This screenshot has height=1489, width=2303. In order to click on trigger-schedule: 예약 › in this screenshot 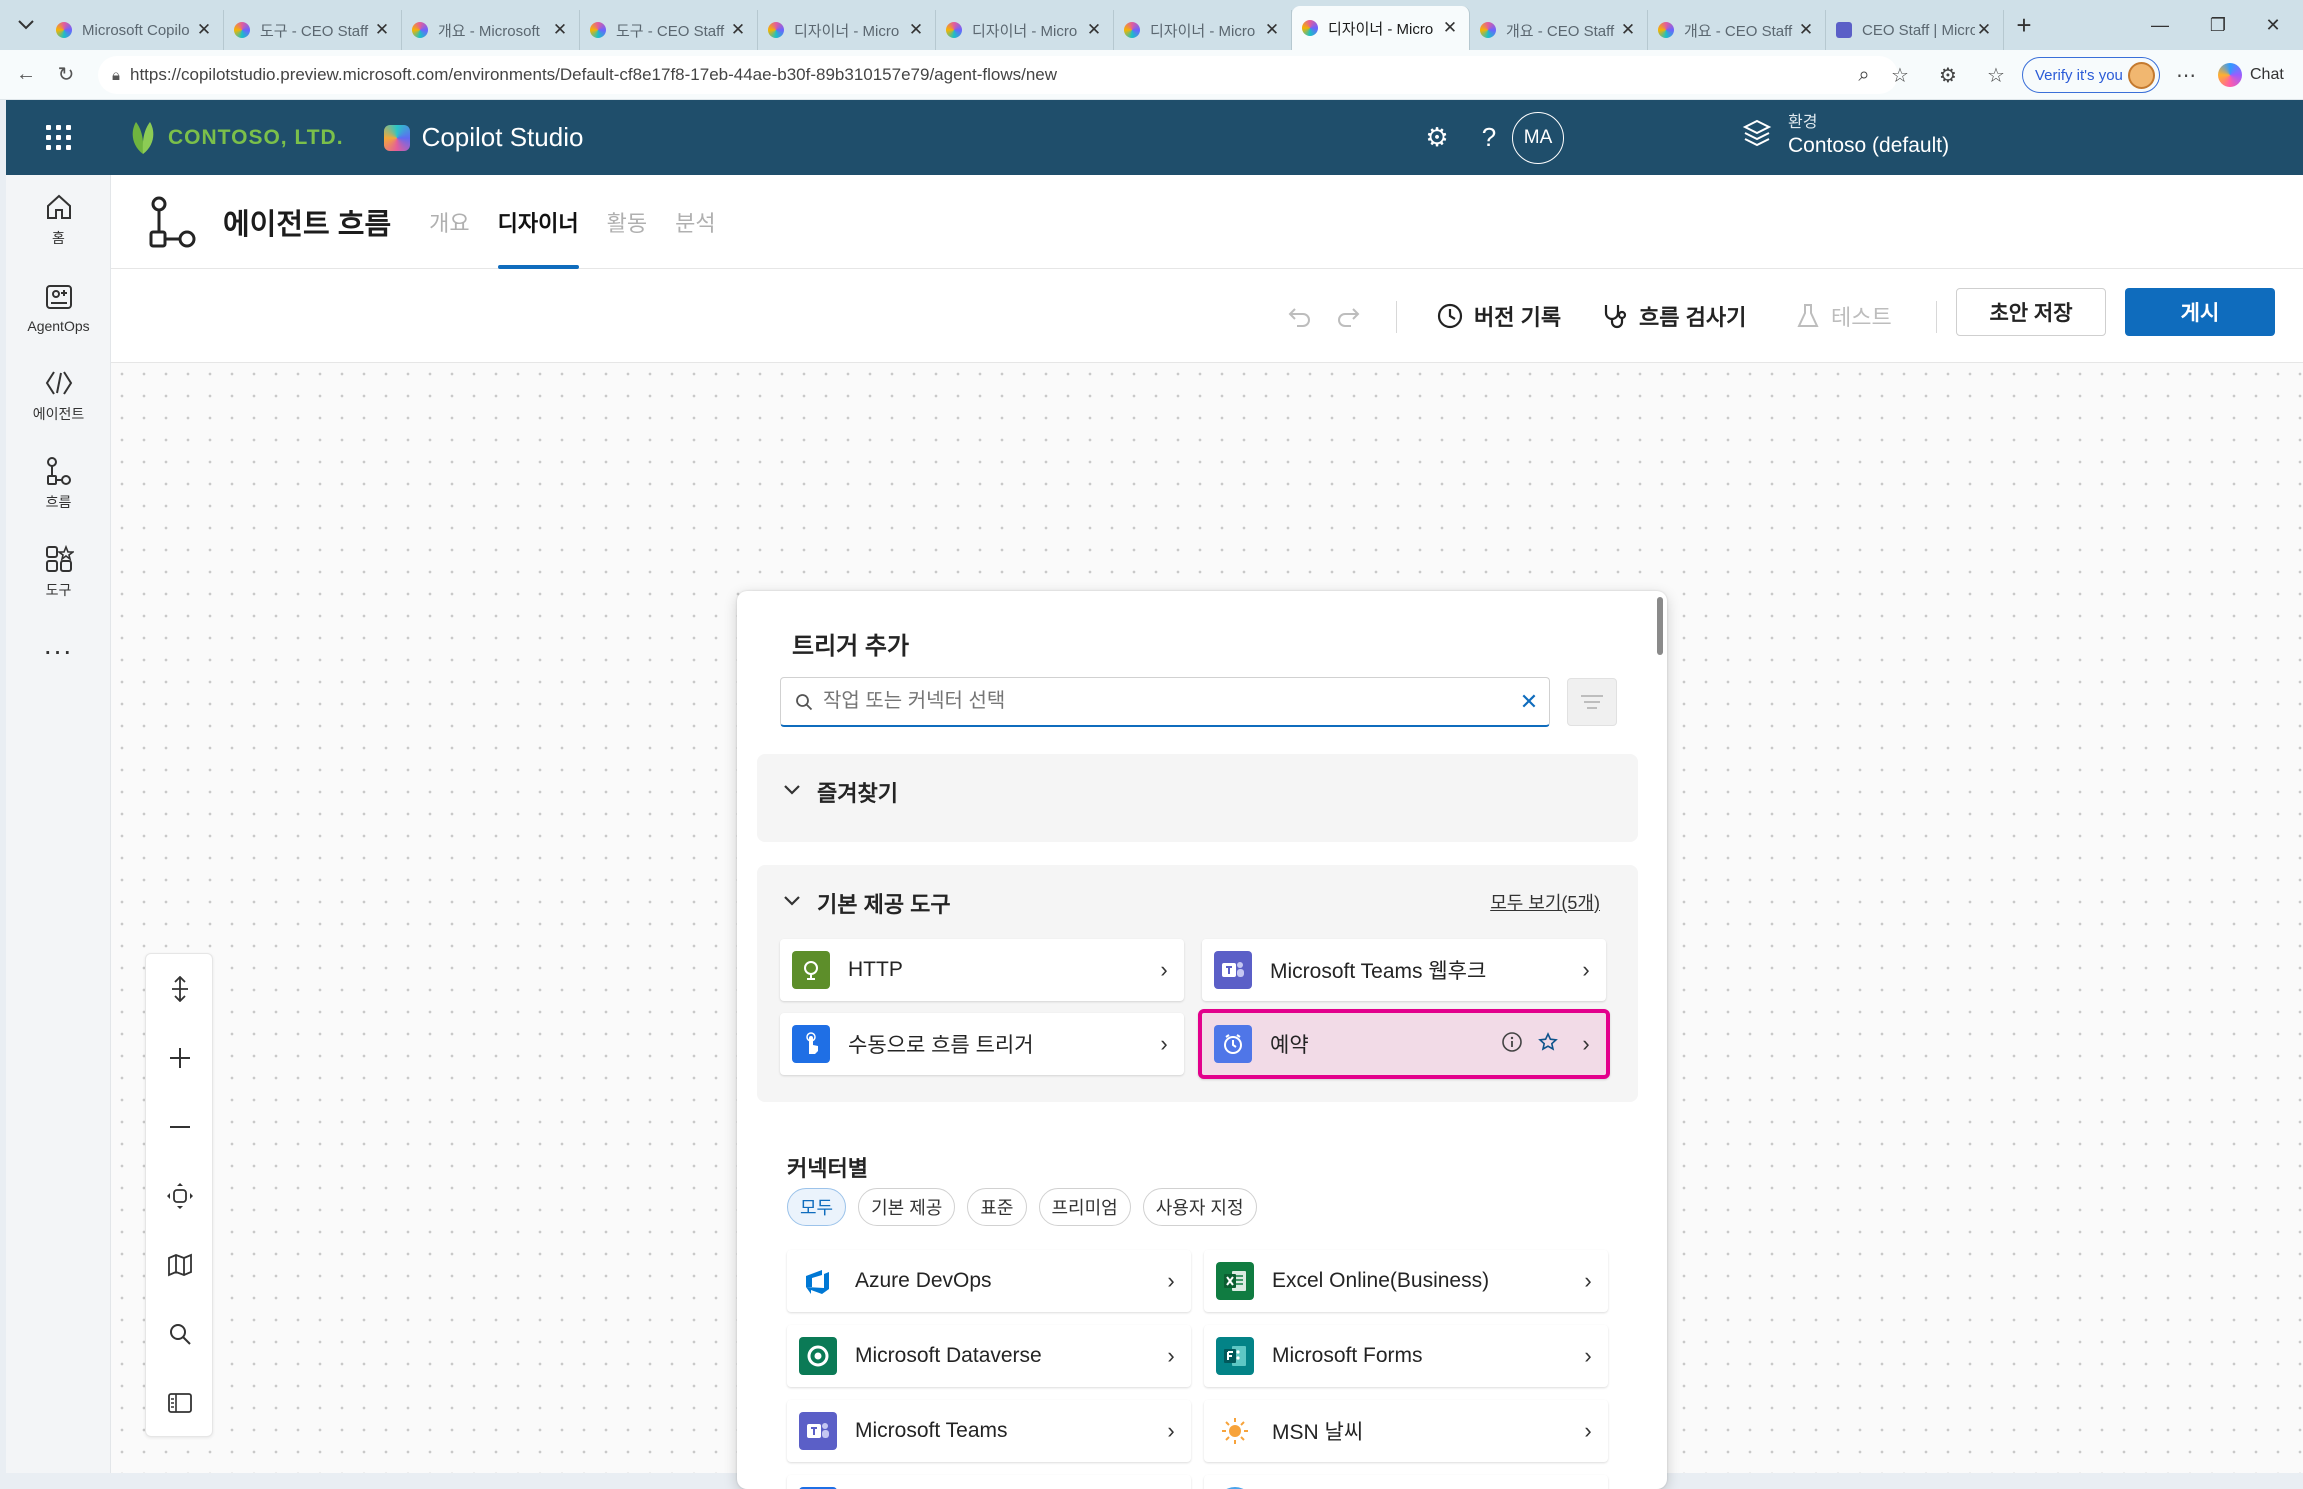, I will do `click(1404, 1044)`.